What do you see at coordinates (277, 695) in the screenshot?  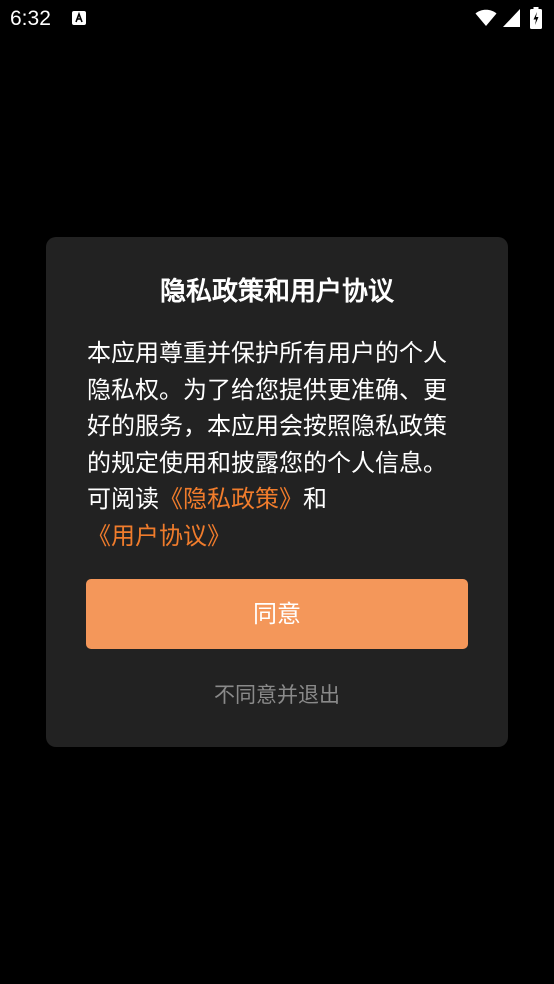 I see `disagree-exit-button: 不同意并退出` at bounding box center [277, 695].